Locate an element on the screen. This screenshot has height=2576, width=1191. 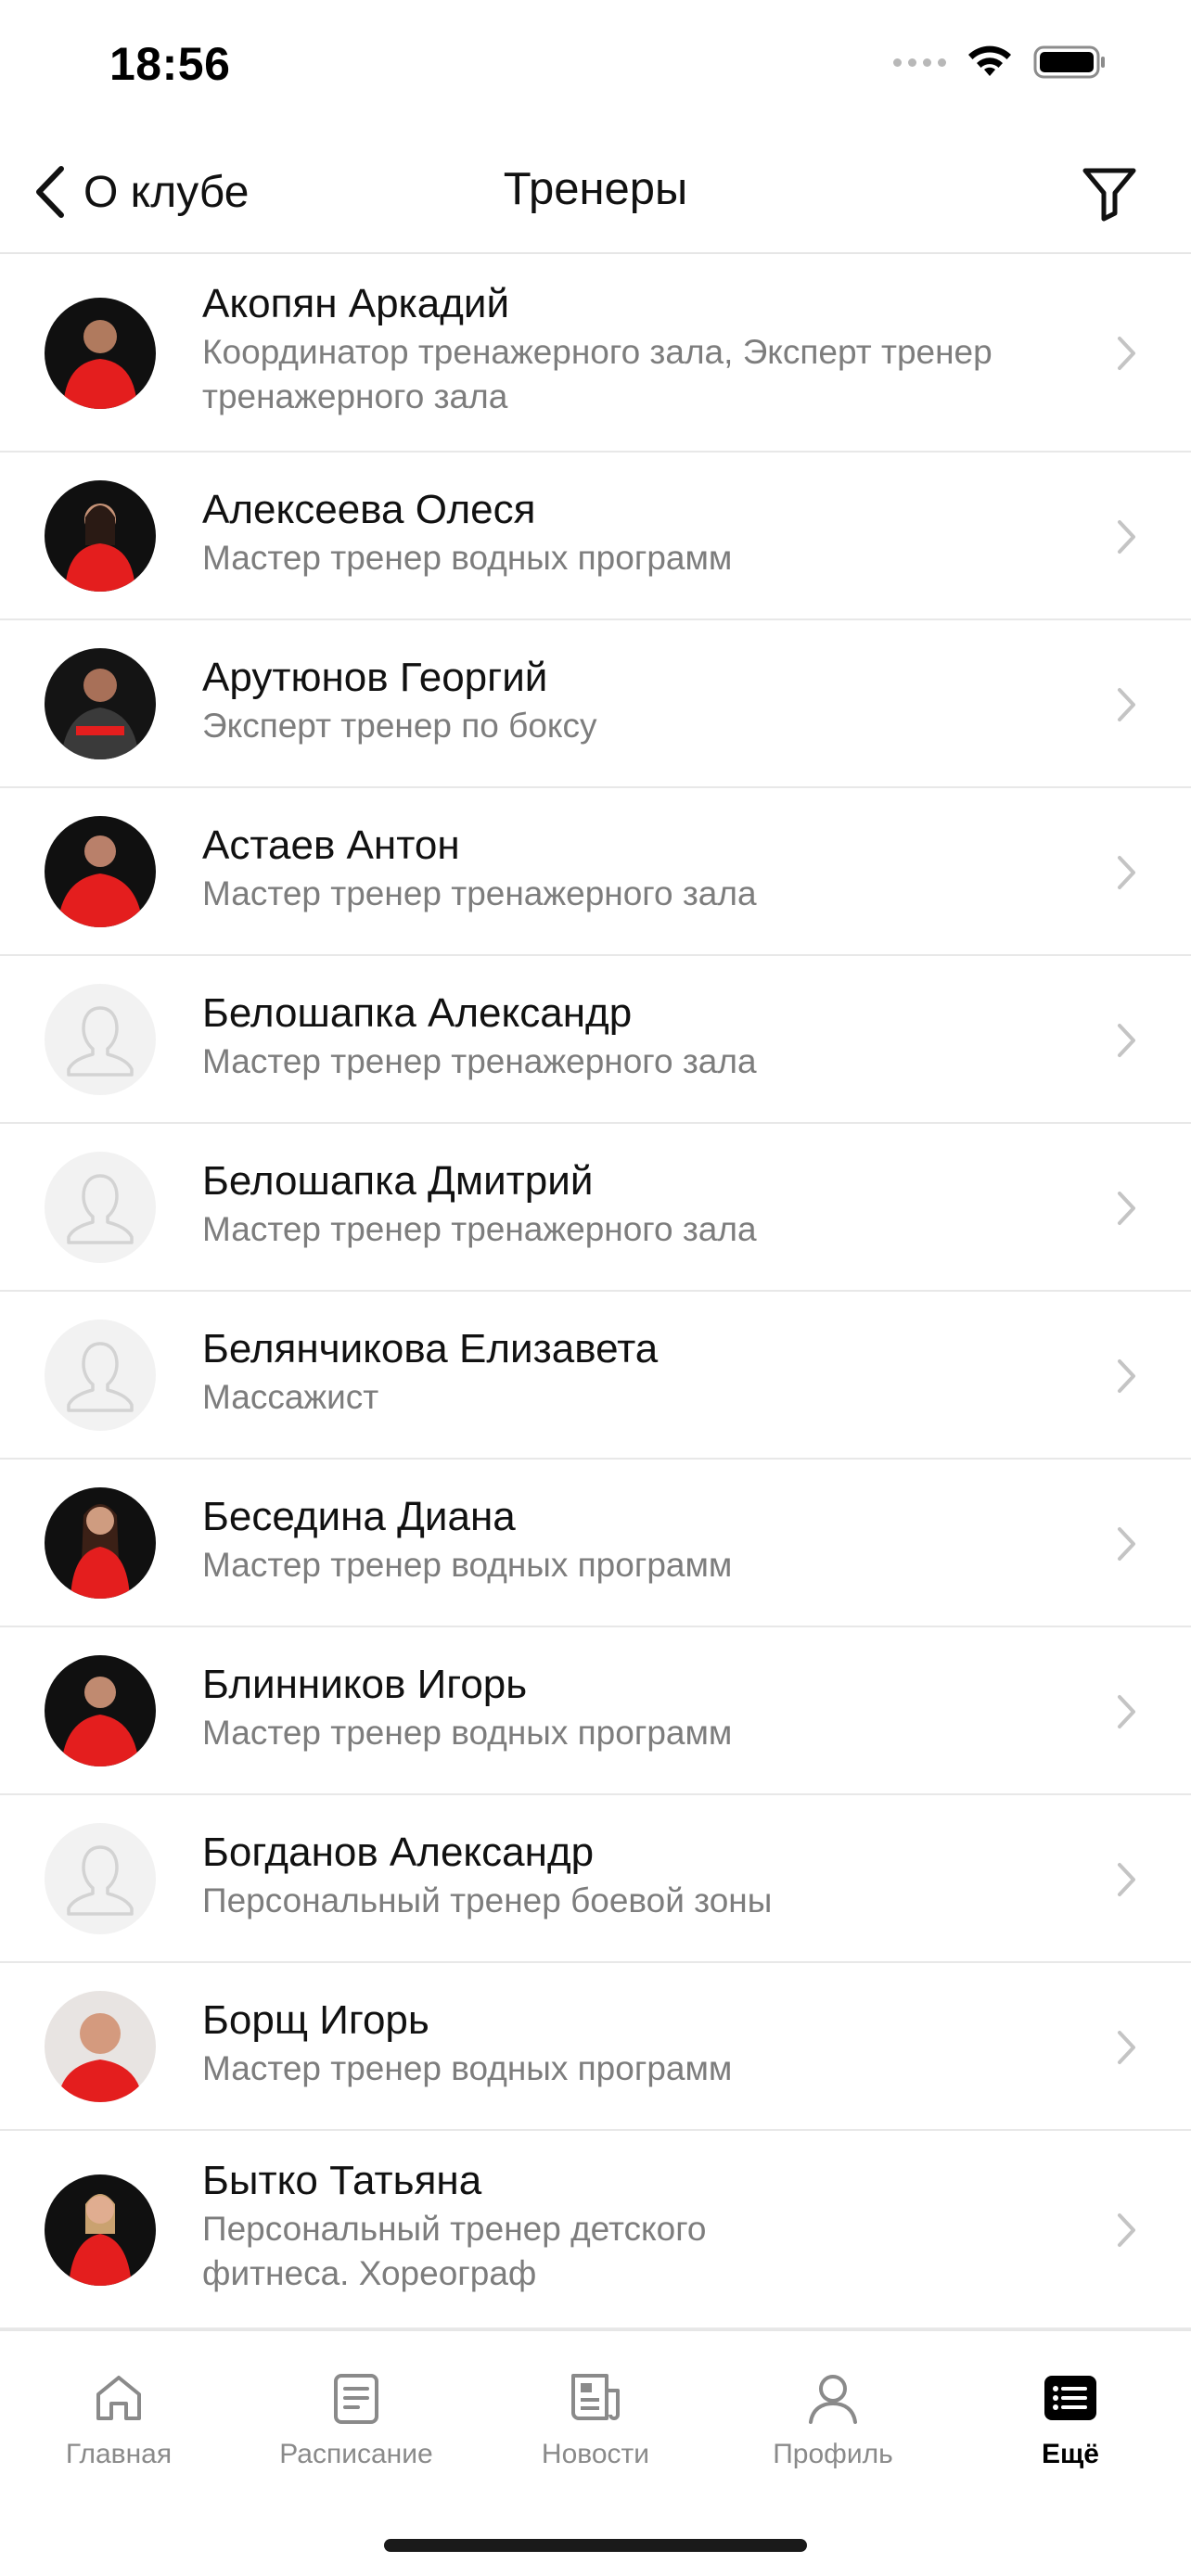
trainer-name: Белянчикова Елизавета is located at coordinates (430, 1348).